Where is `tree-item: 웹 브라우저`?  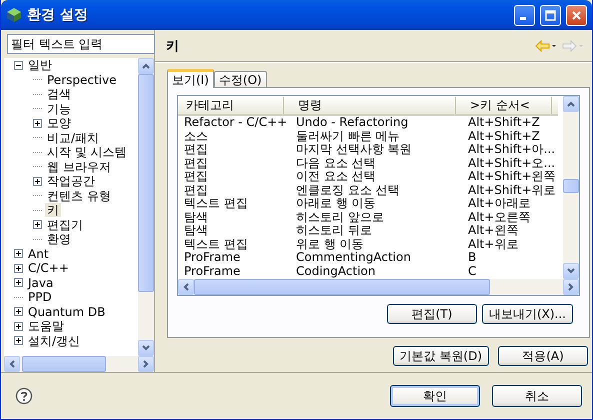 tree-item: 웹 브라우저 is located at coordinates (79, 167).